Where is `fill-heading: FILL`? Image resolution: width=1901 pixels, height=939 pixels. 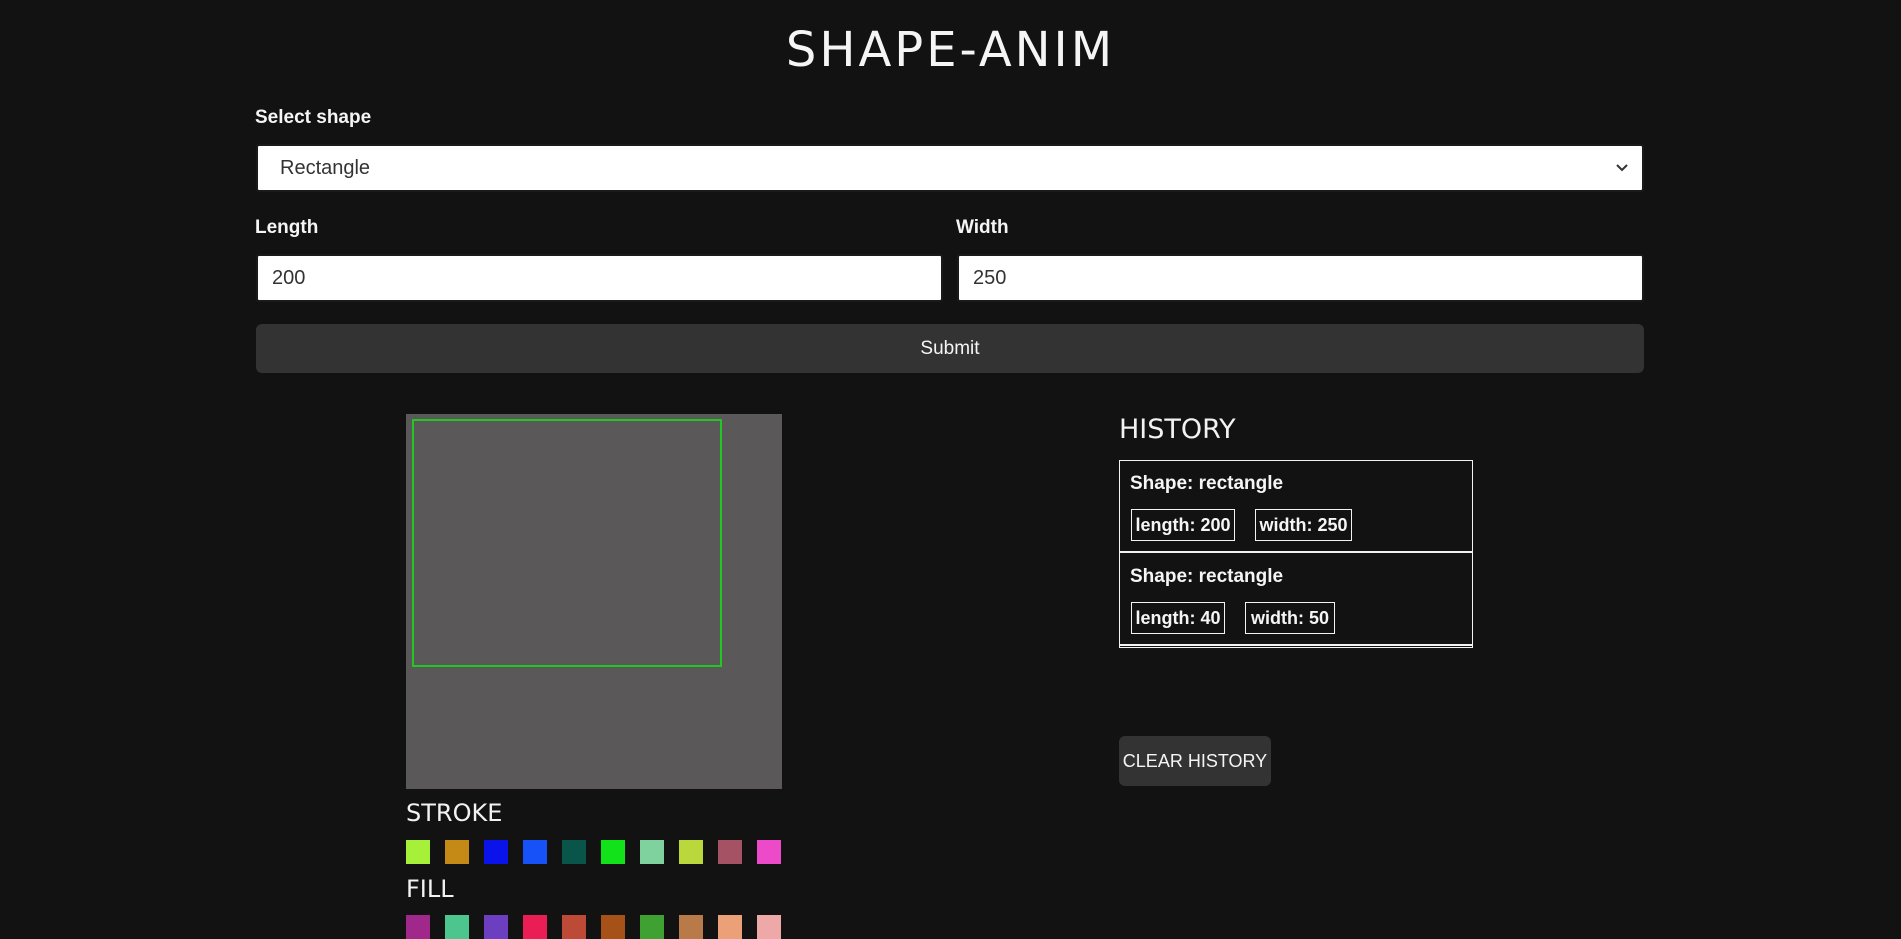
fill-heading: FILL is located at coordinates (430, 889).